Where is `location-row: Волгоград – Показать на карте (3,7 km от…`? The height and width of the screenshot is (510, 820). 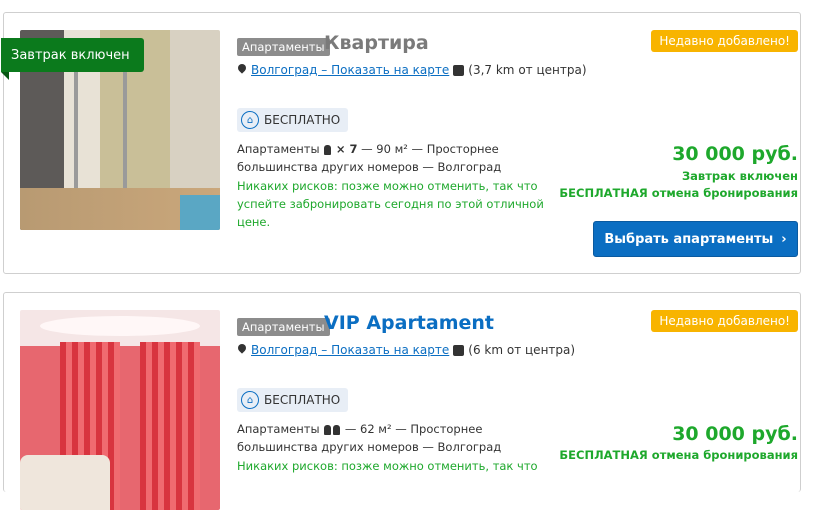
location-row: Волгоград – Показать на карте (3,7 km от… is located at coordinates (412, 70).